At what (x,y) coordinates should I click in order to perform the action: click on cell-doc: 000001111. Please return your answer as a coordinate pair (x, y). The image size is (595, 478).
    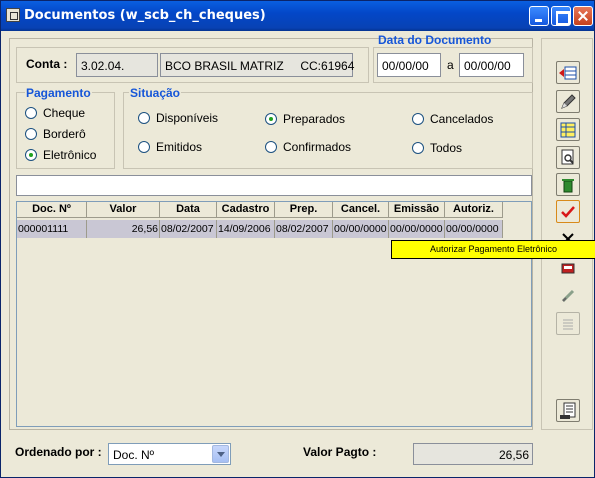
    Looking at the image, I should click on (52, 229).